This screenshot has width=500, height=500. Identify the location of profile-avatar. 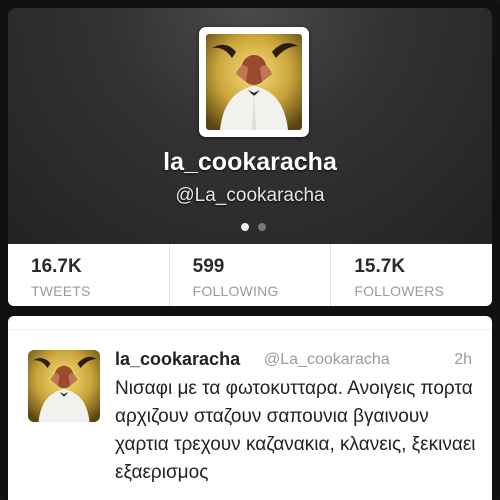
(254, 82).